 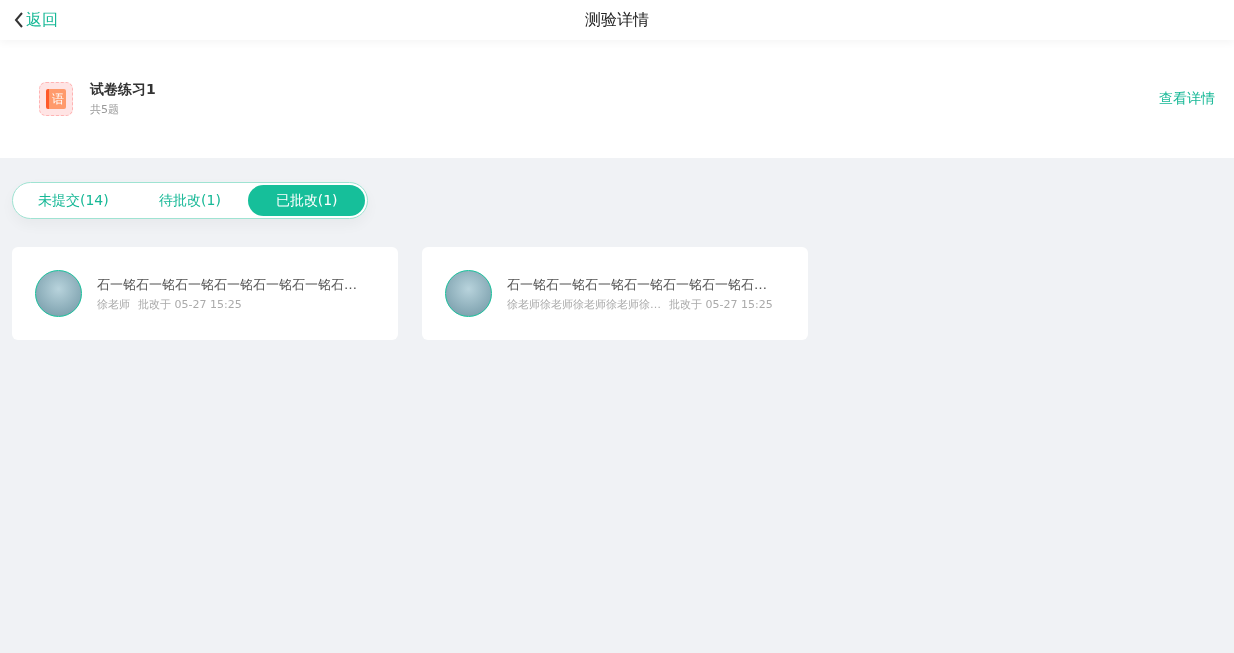 I want to click on status-tab: 已批改(1), so click(x=306, y=200).